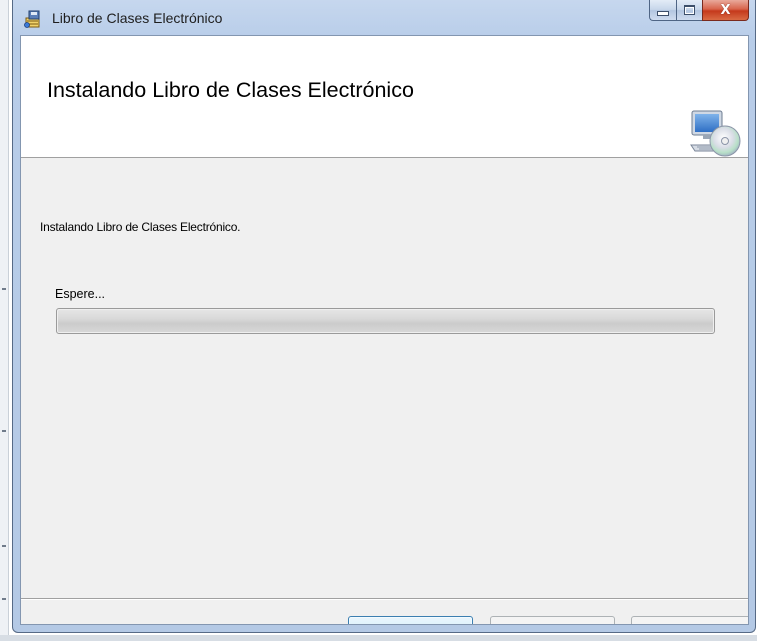  Describe the element at coordinates (137, 18) in the screenshot. I see `window-title: Libro de Clases Electrónico` at that location.